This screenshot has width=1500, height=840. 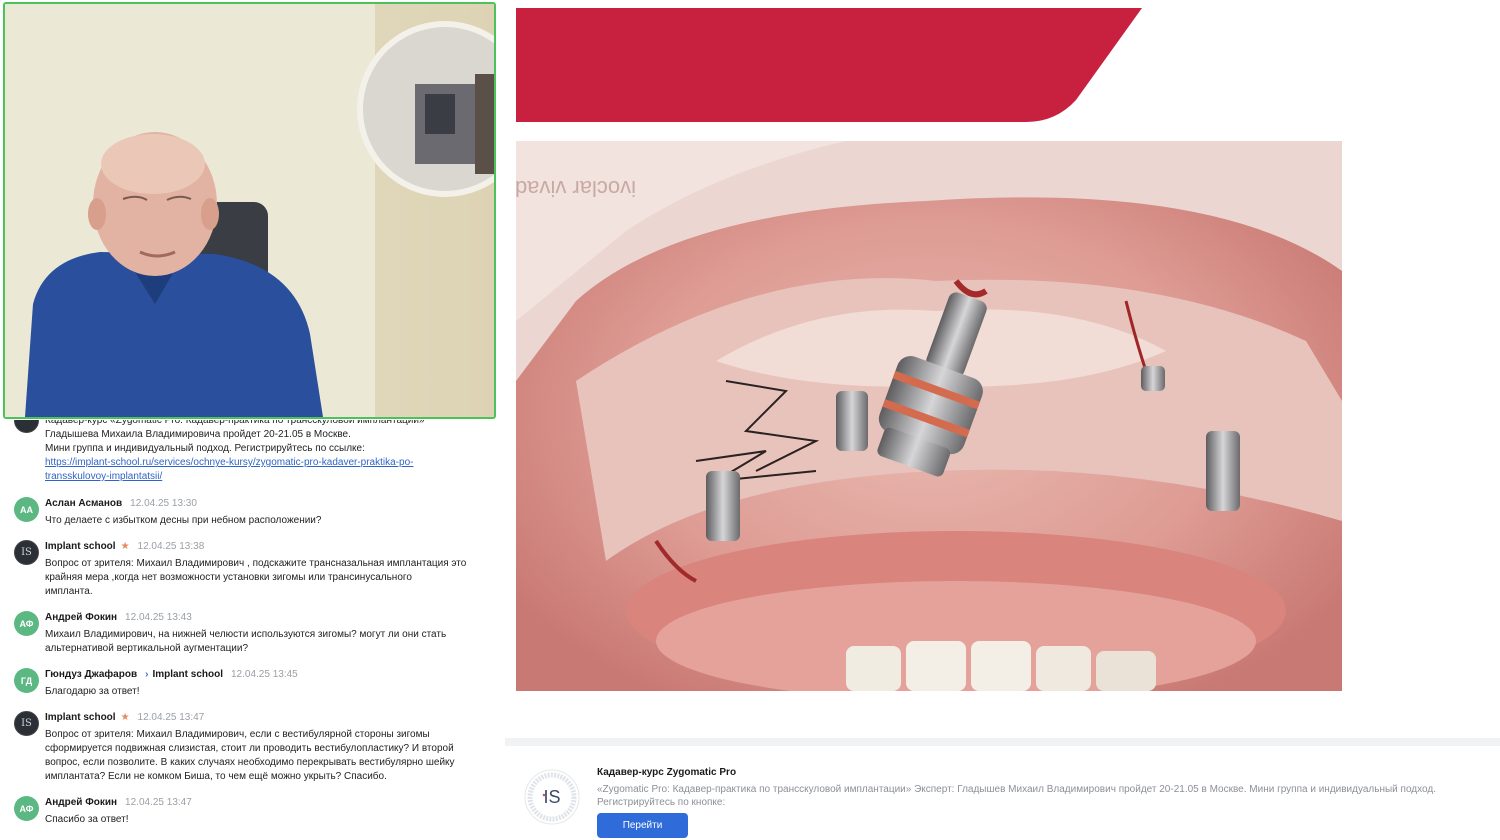 I want to click on avatar: ГД, so click(x=26, y=680).